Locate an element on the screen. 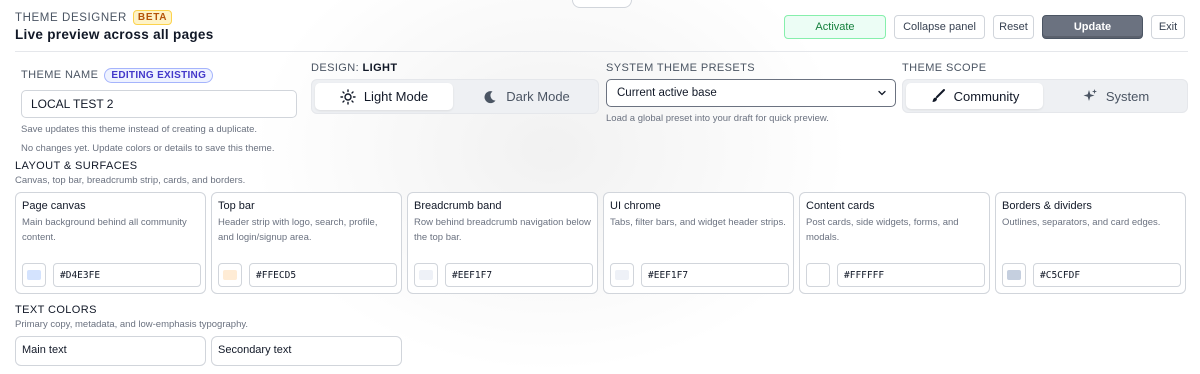  card-title: Secondary text is located at coordinates (255, 350).